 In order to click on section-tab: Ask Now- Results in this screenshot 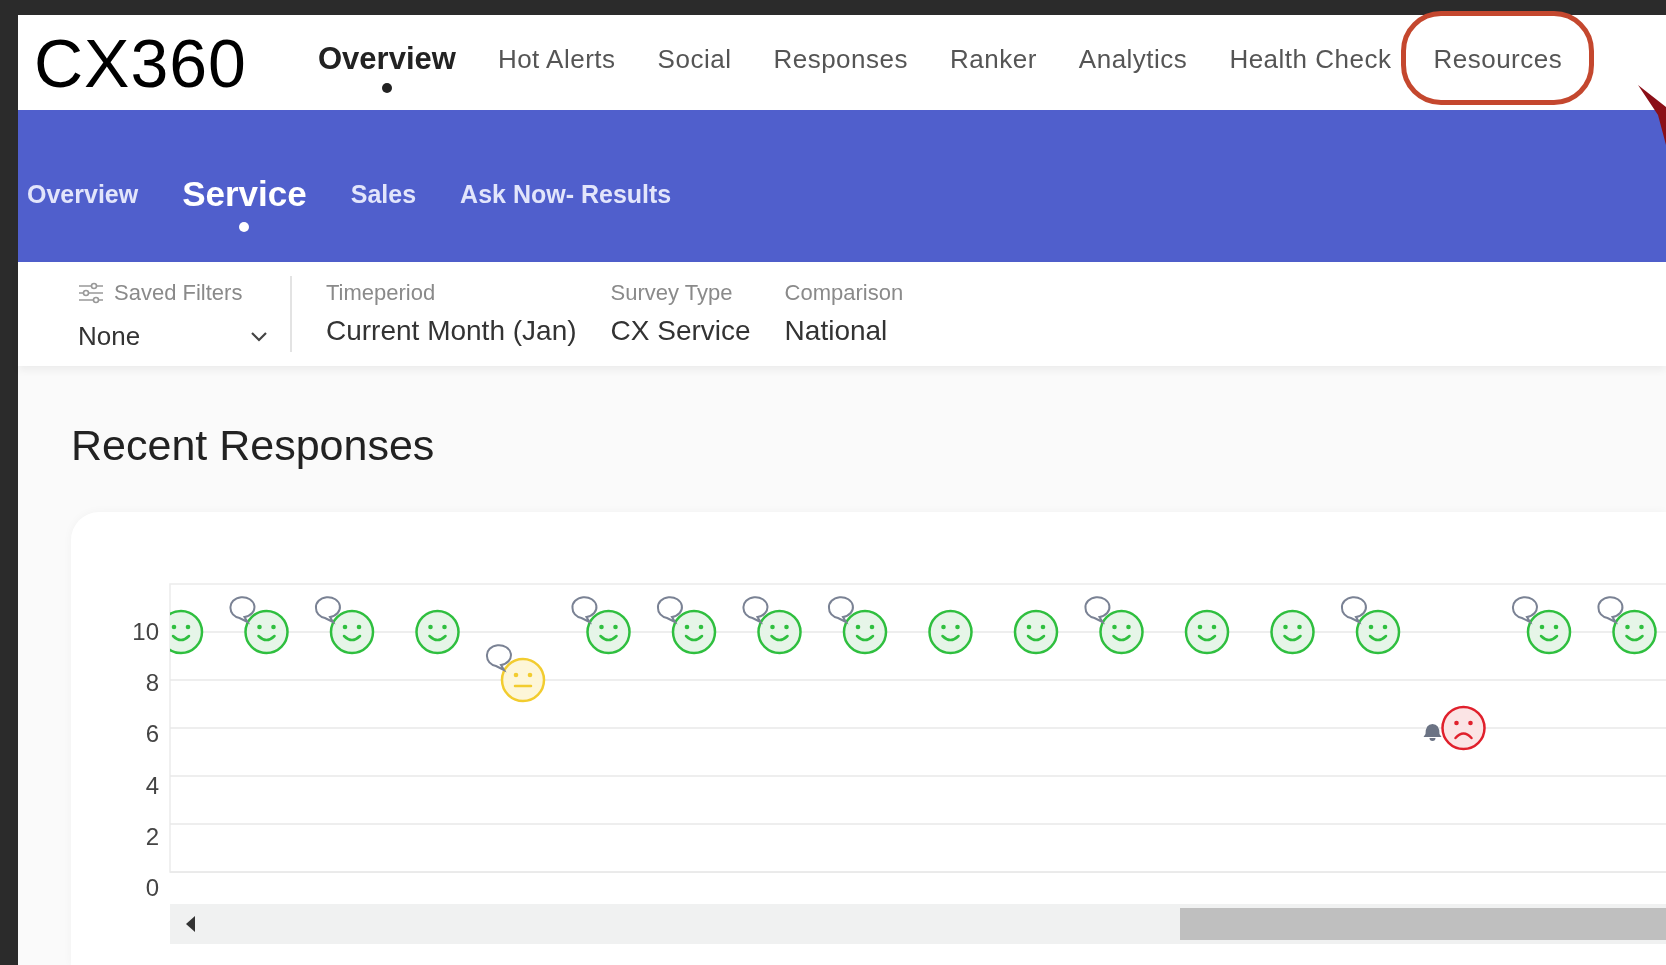, I will do `click(566, 204)`.